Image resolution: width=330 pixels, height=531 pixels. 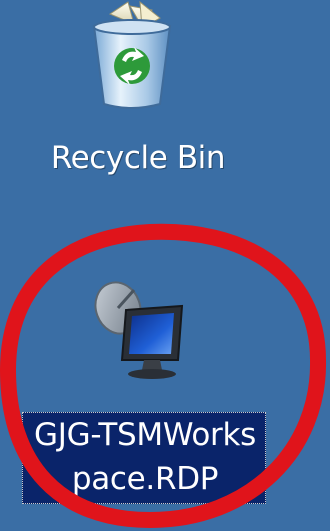 I want to click on rdp-label-line1: GJG-TSMWorks, so click(x=145, y=435).